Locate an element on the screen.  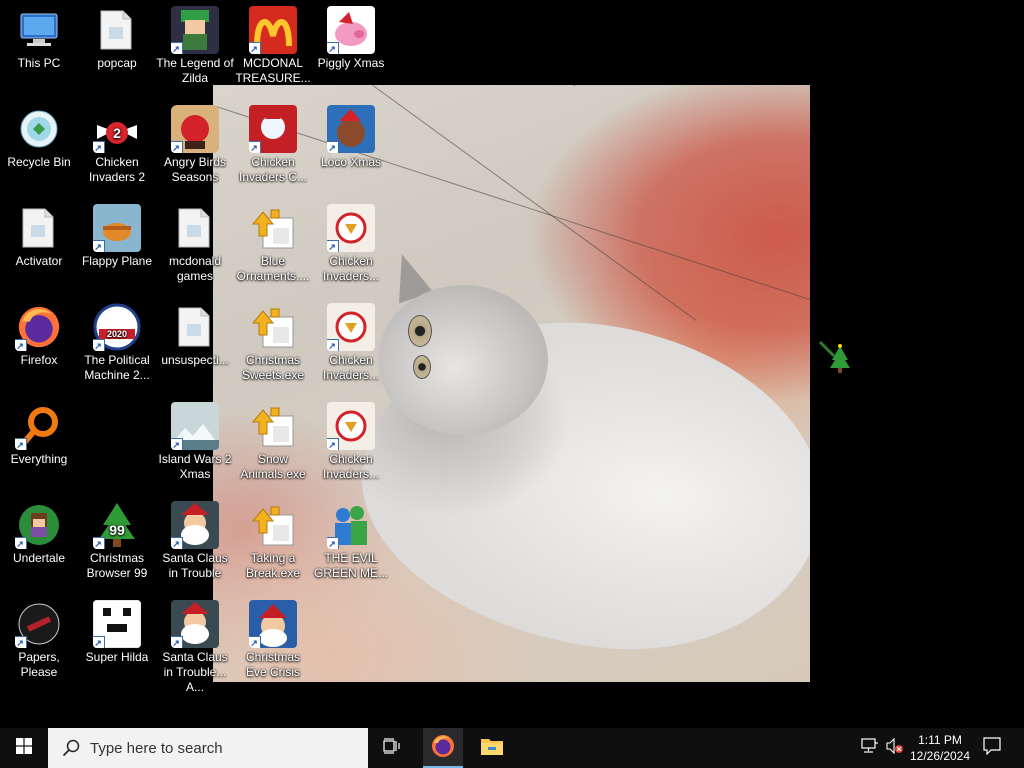
firefox-icon is located at coordinates (443, 748).